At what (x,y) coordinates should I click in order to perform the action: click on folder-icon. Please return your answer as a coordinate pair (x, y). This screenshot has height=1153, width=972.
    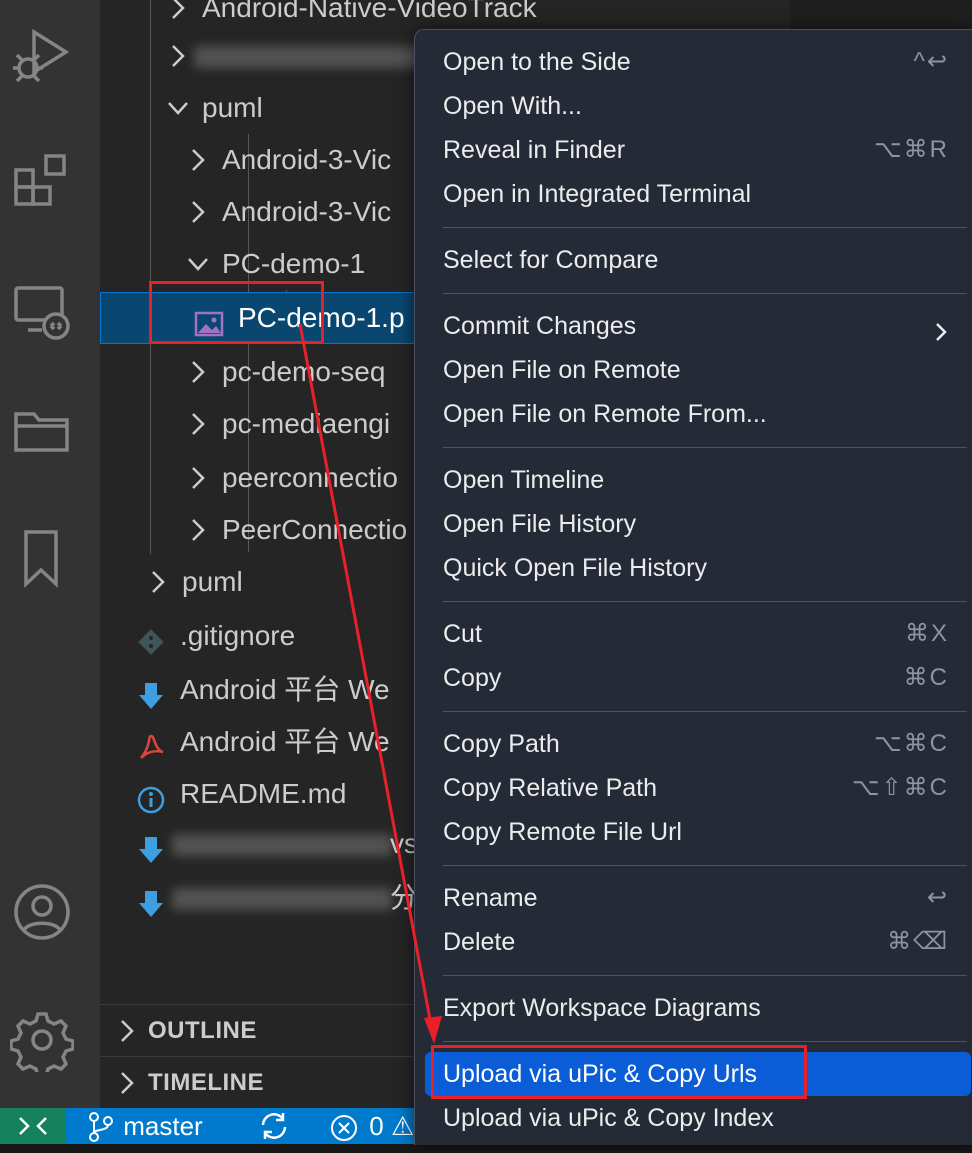
    Looking at the image, I should click on (42, 432).